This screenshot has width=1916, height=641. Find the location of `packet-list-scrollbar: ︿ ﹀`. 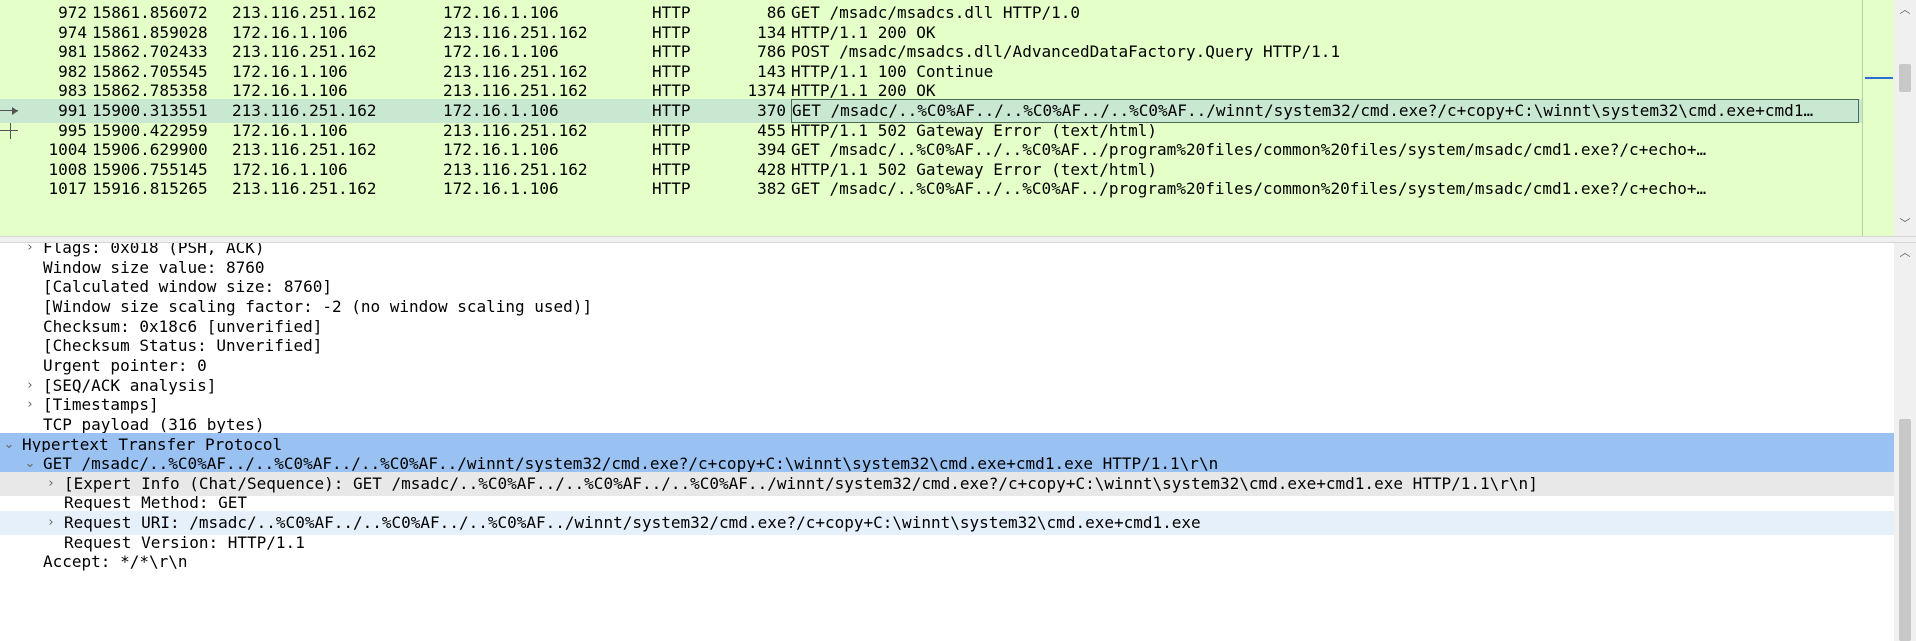

packet-list-scrollbar: ︿ ﹀ is located at coordinates (1905, 118).